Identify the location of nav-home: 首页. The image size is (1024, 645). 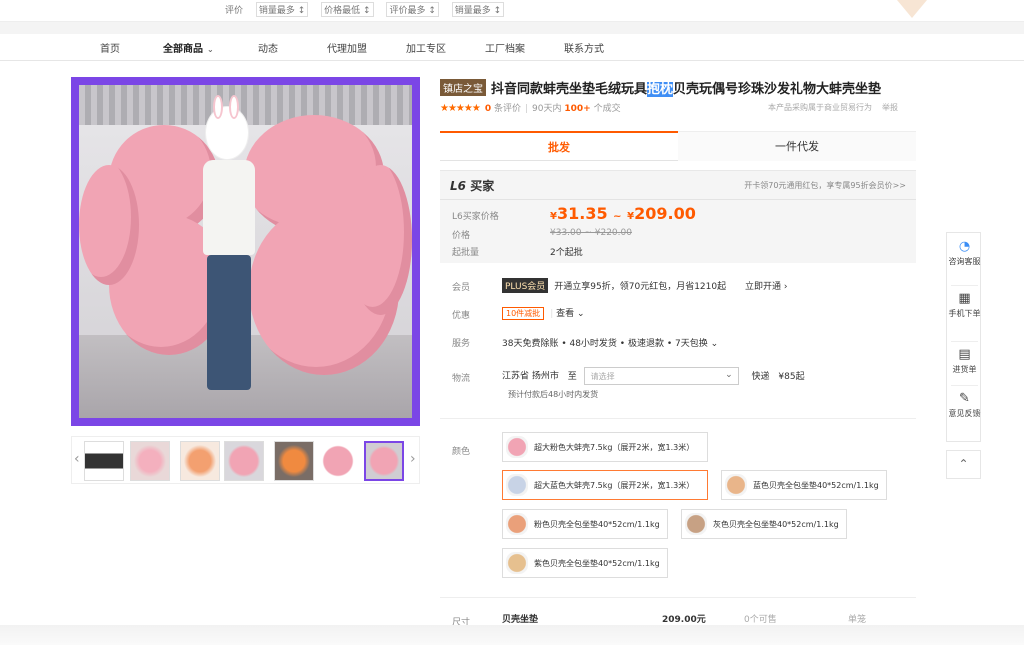
(110, 47).